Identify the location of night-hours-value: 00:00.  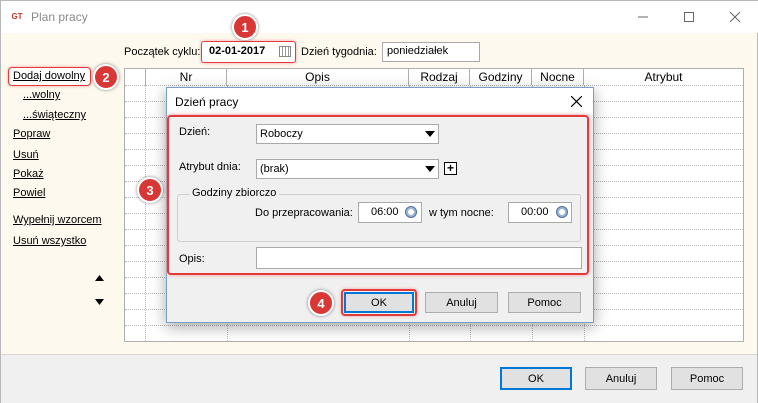
(535, 212).